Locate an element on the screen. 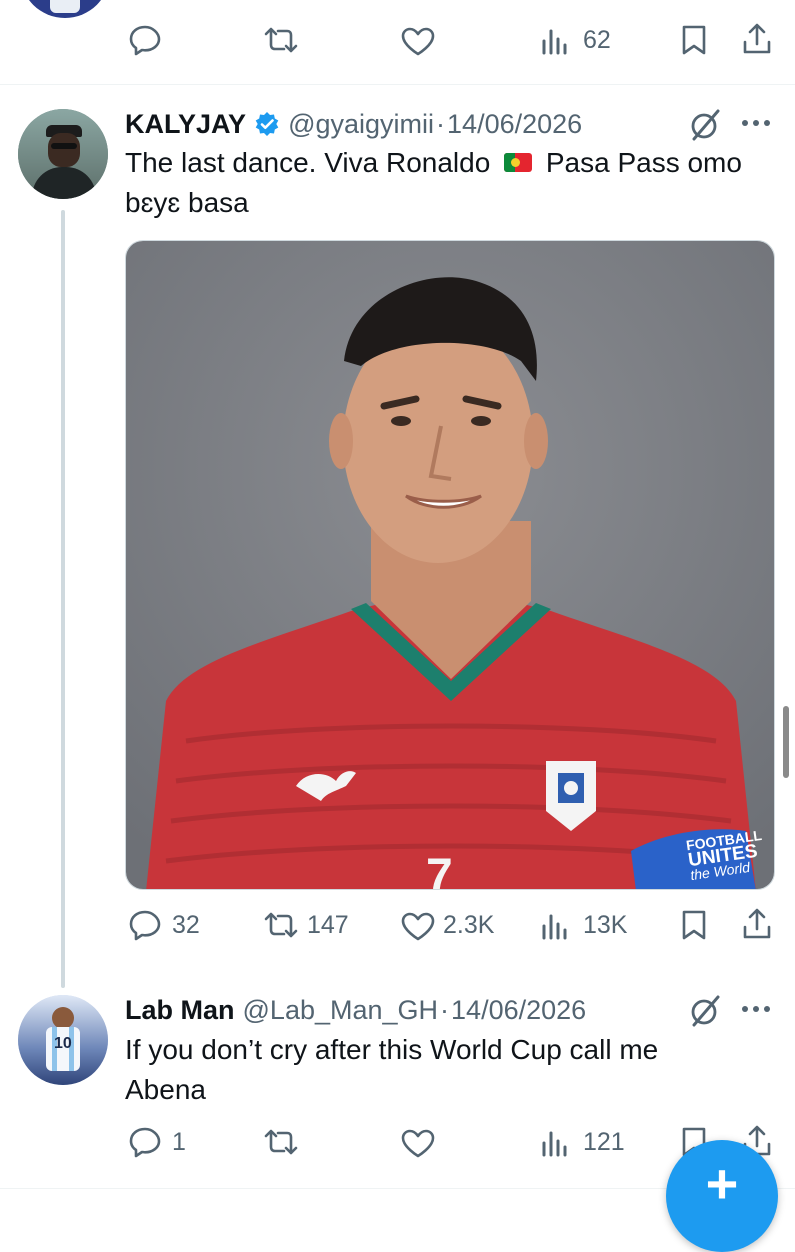 The image size is (795, 1252). reply-count: 32 is located at coordinates (186, 925).